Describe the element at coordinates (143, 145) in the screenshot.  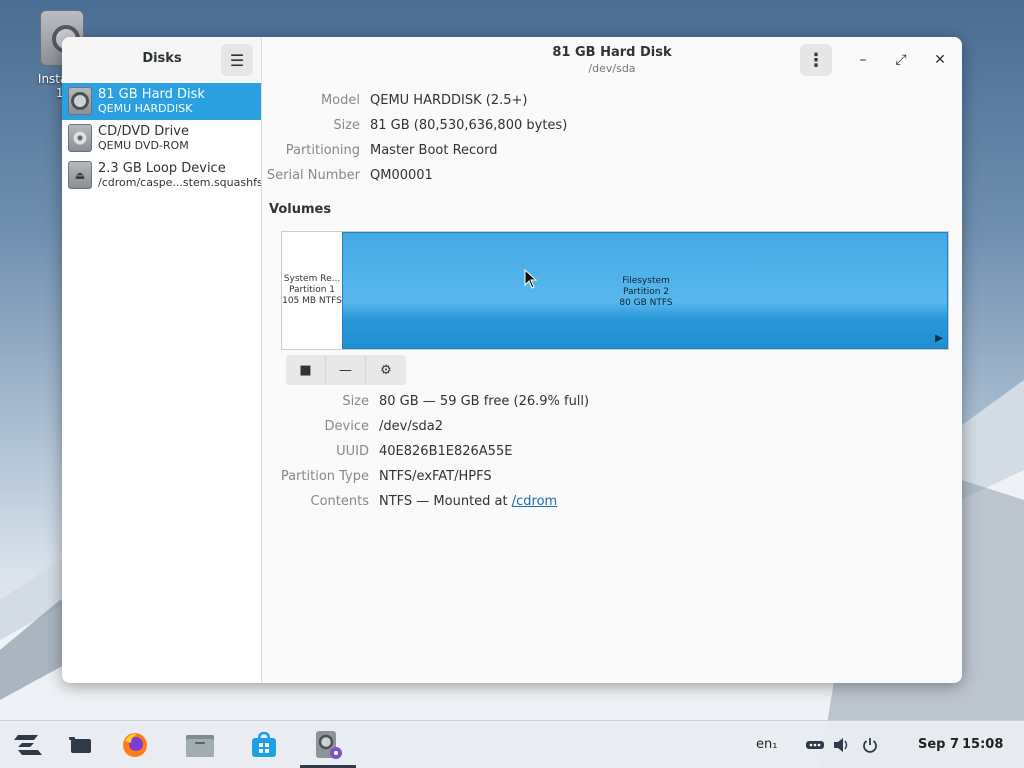
I see `disk-item-sub: QEMU DVD-ROM` at that location.